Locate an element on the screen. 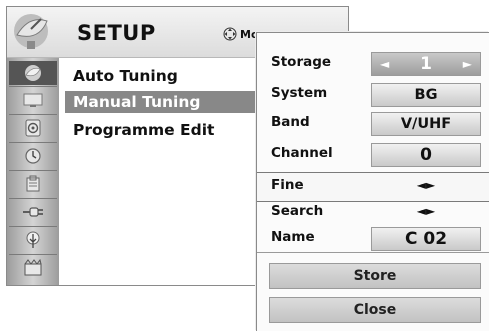 The image size is (489, 331). media-icon is located at coordinates (33, 267).